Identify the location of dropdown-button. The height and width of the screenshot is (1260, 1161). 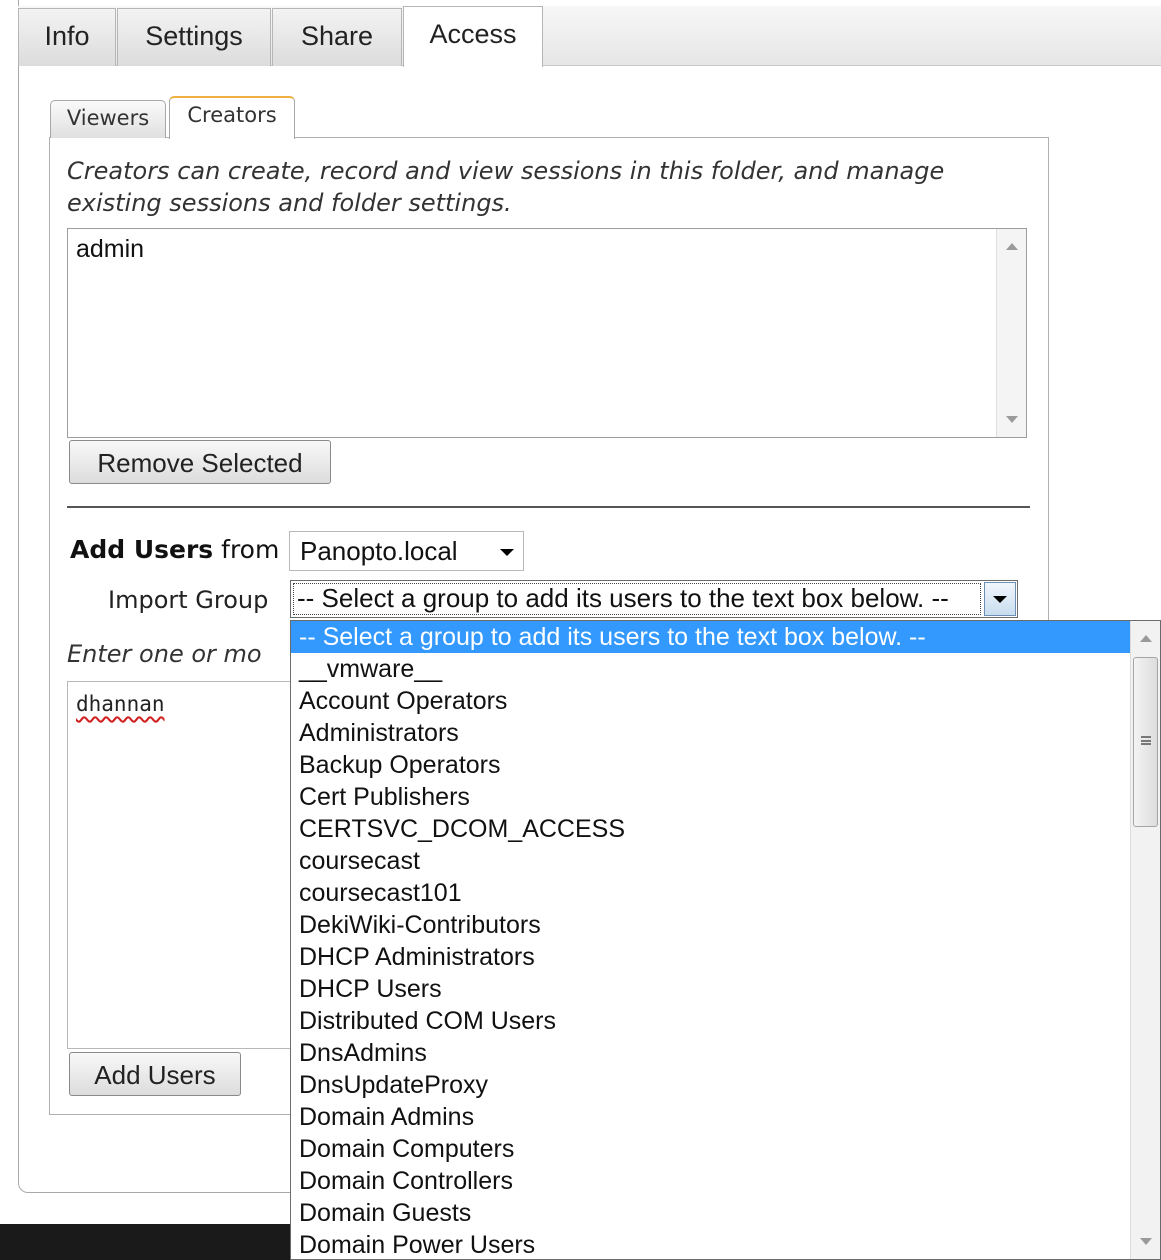
(1000, 599).